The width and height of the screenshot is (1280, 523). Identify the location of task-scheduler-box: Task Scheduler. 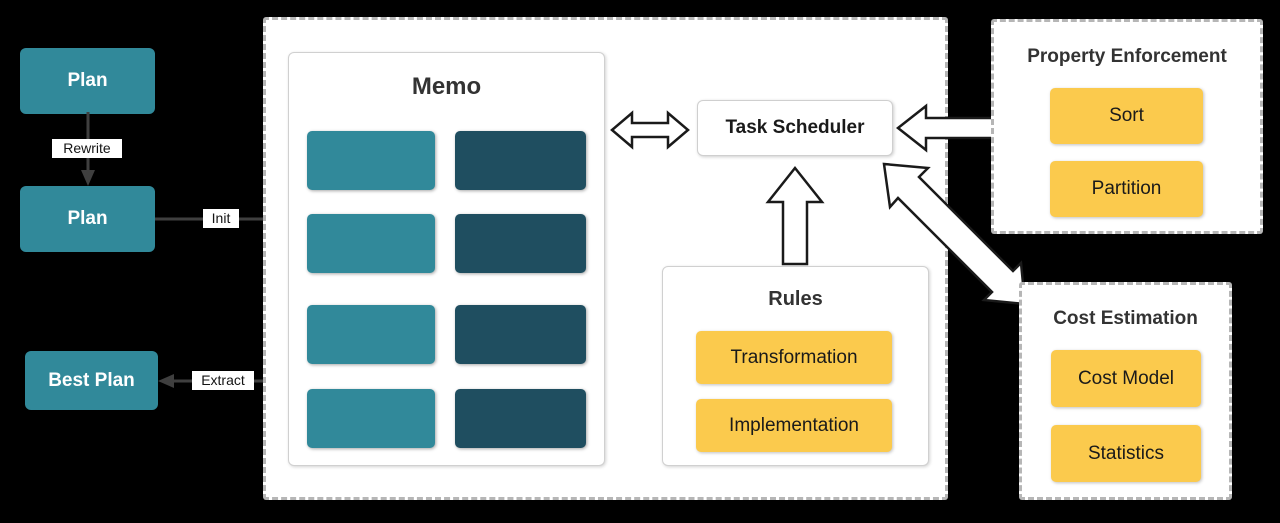
(795, 128).